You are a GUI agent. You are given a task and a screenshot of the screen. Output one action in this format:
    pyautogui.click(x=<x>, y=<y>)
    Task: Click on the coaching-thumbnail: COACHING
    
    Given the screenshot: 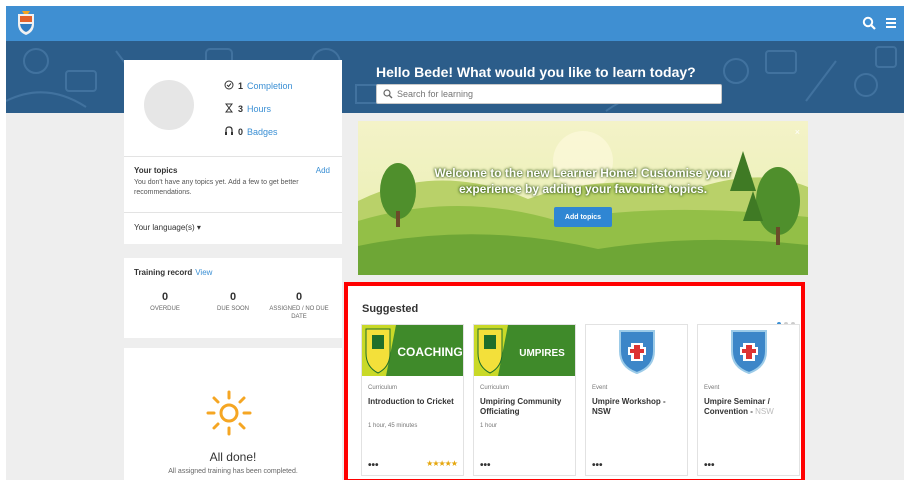 What is the action you would take?
    pyautogui.click(x=412, y=350)
    